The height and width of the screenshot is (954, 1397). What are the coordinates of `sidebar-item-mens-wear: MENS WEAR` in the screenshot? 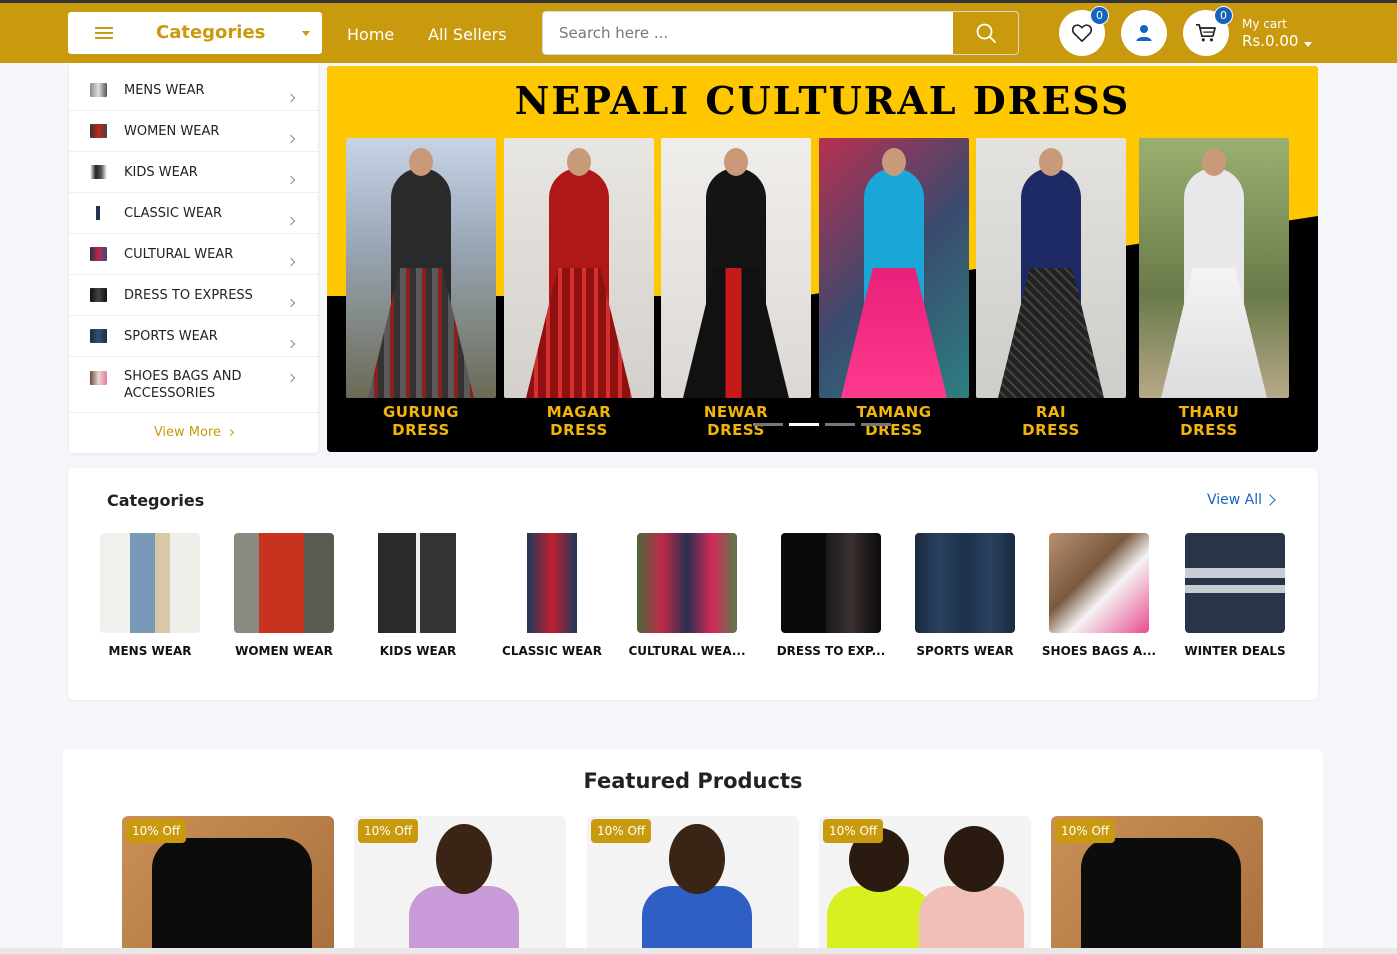 It's located at (193, 90).